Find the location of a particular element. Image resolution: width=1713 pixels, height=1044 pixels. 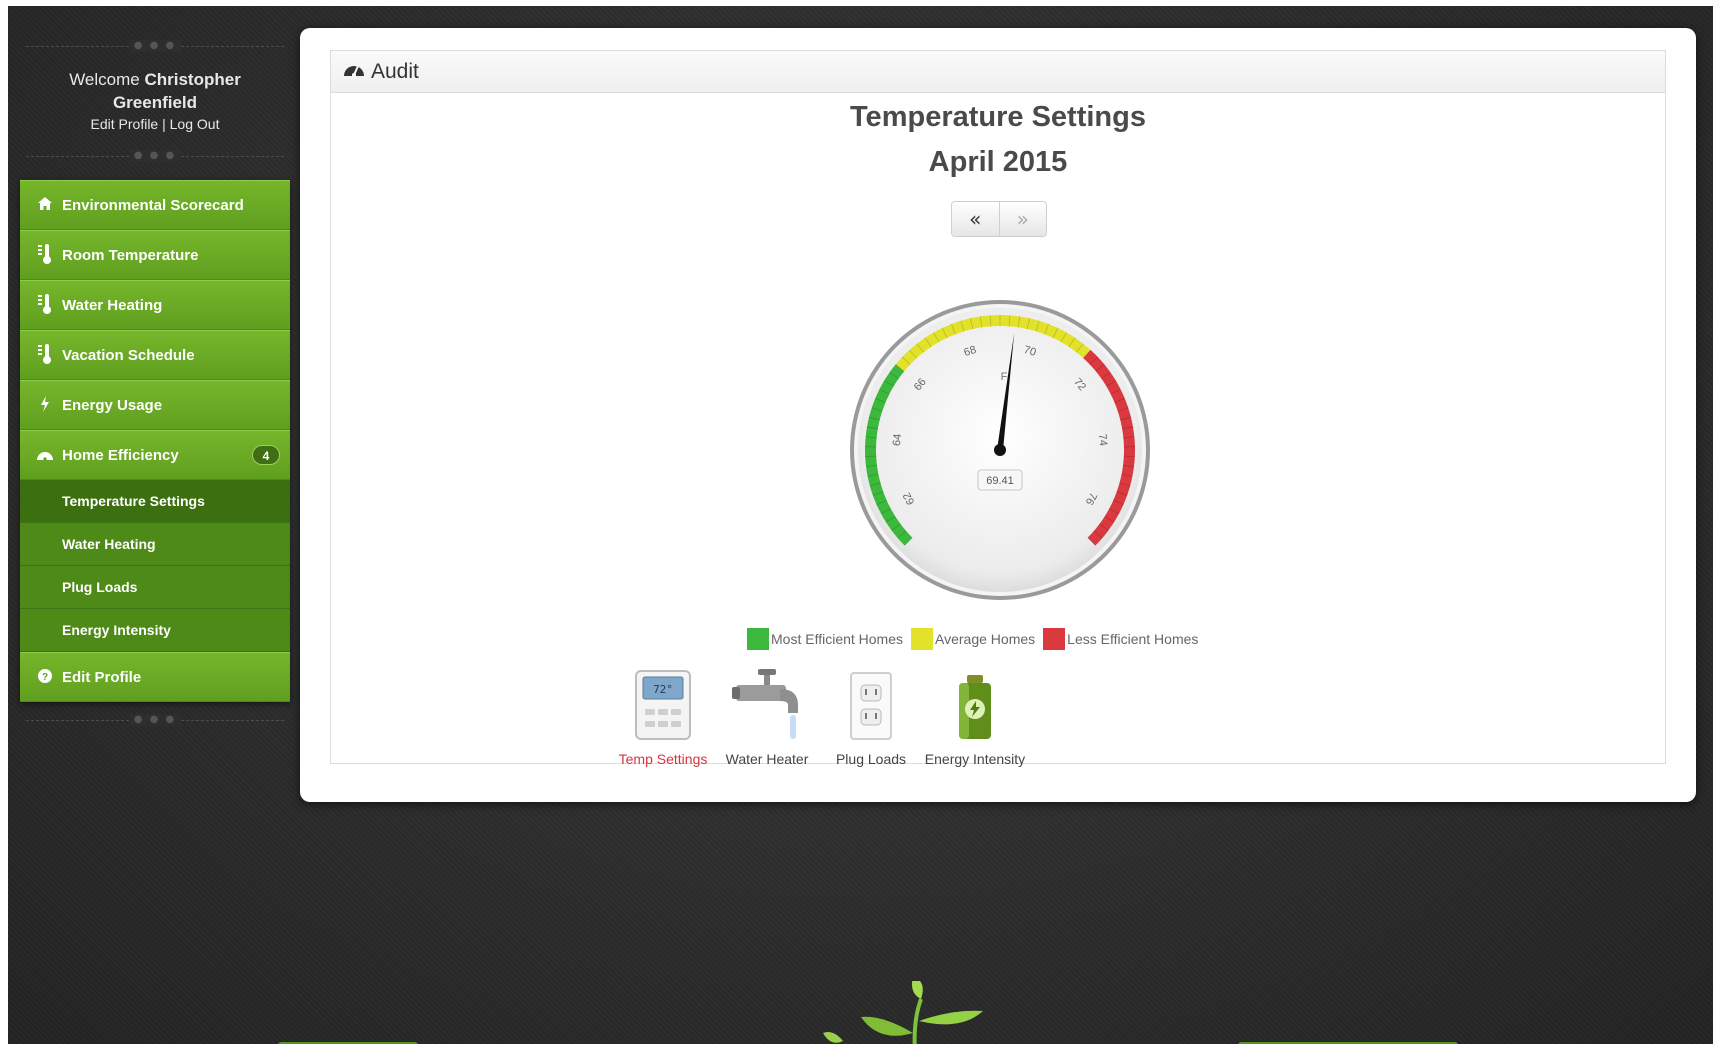

subnav-item-energy-intensity: Energy Intensity is located at coordinates (155, 630).